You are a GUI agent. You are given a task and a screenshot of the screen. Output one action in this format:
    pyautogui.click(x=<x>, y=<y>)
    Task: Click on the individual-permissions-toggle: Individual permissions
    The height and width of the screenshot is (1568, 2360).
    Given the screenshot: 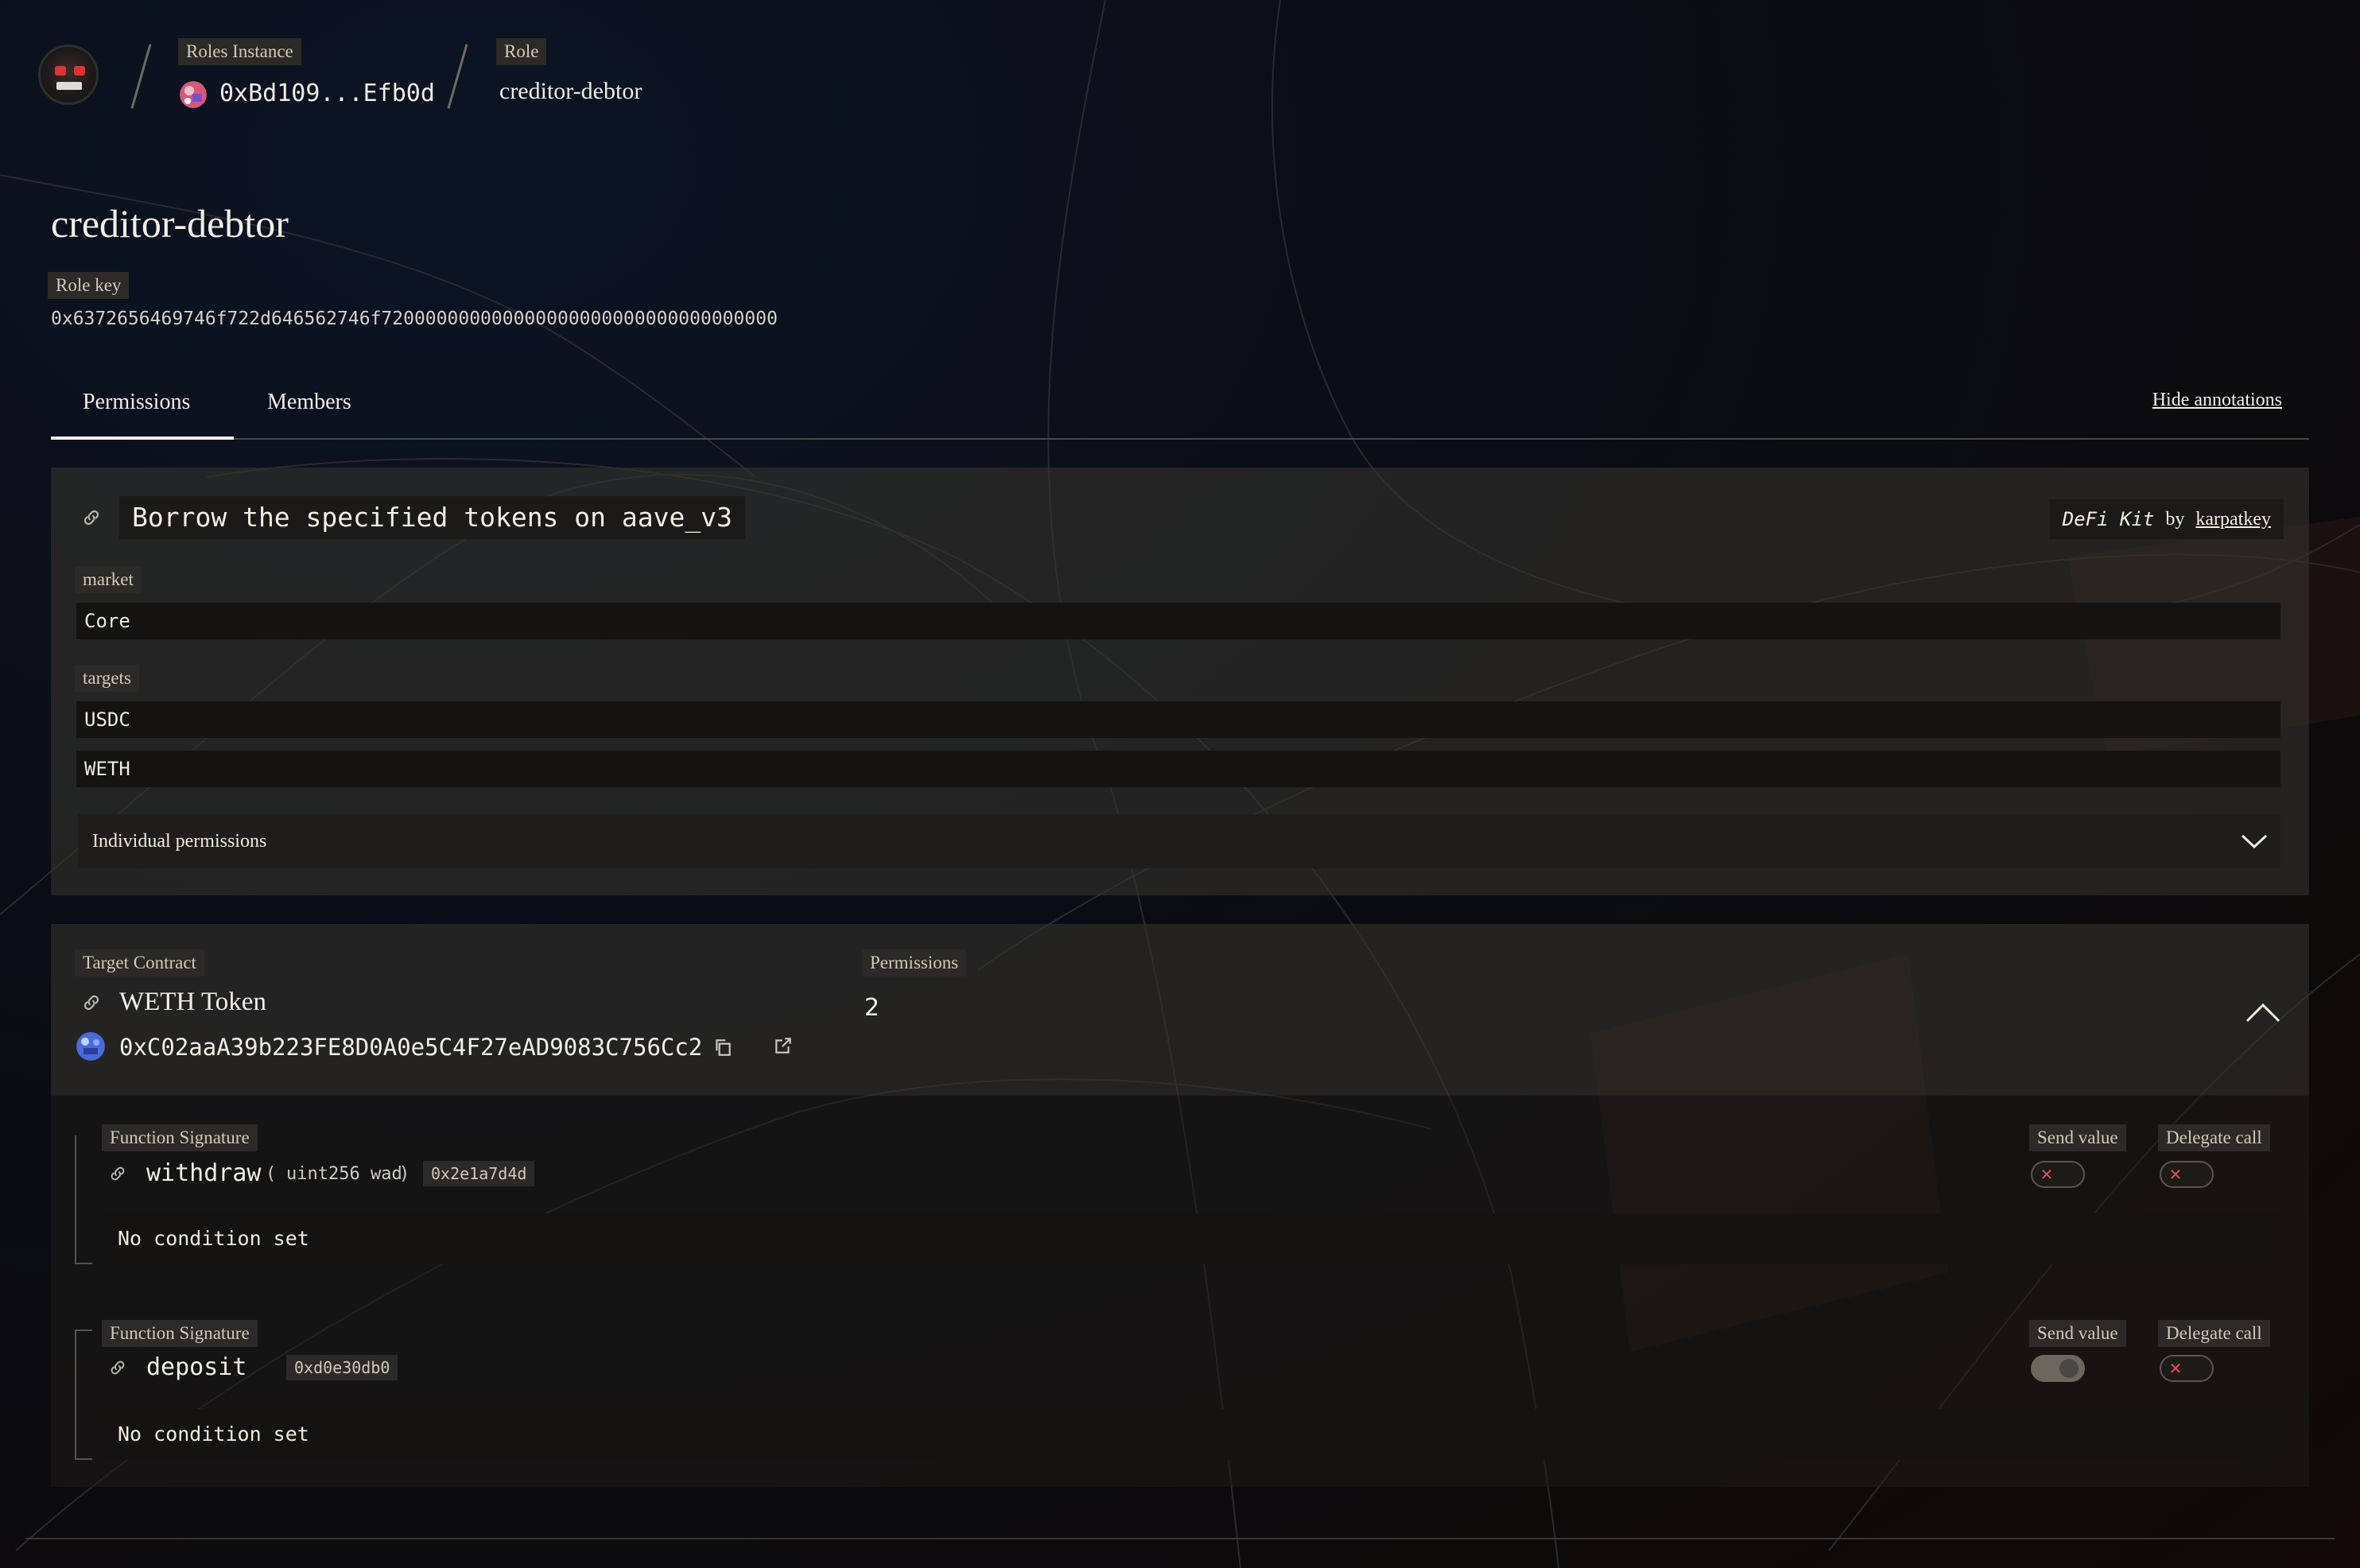 What is the action you would take?
    pyautogui.click(x=1179, y=841)
    